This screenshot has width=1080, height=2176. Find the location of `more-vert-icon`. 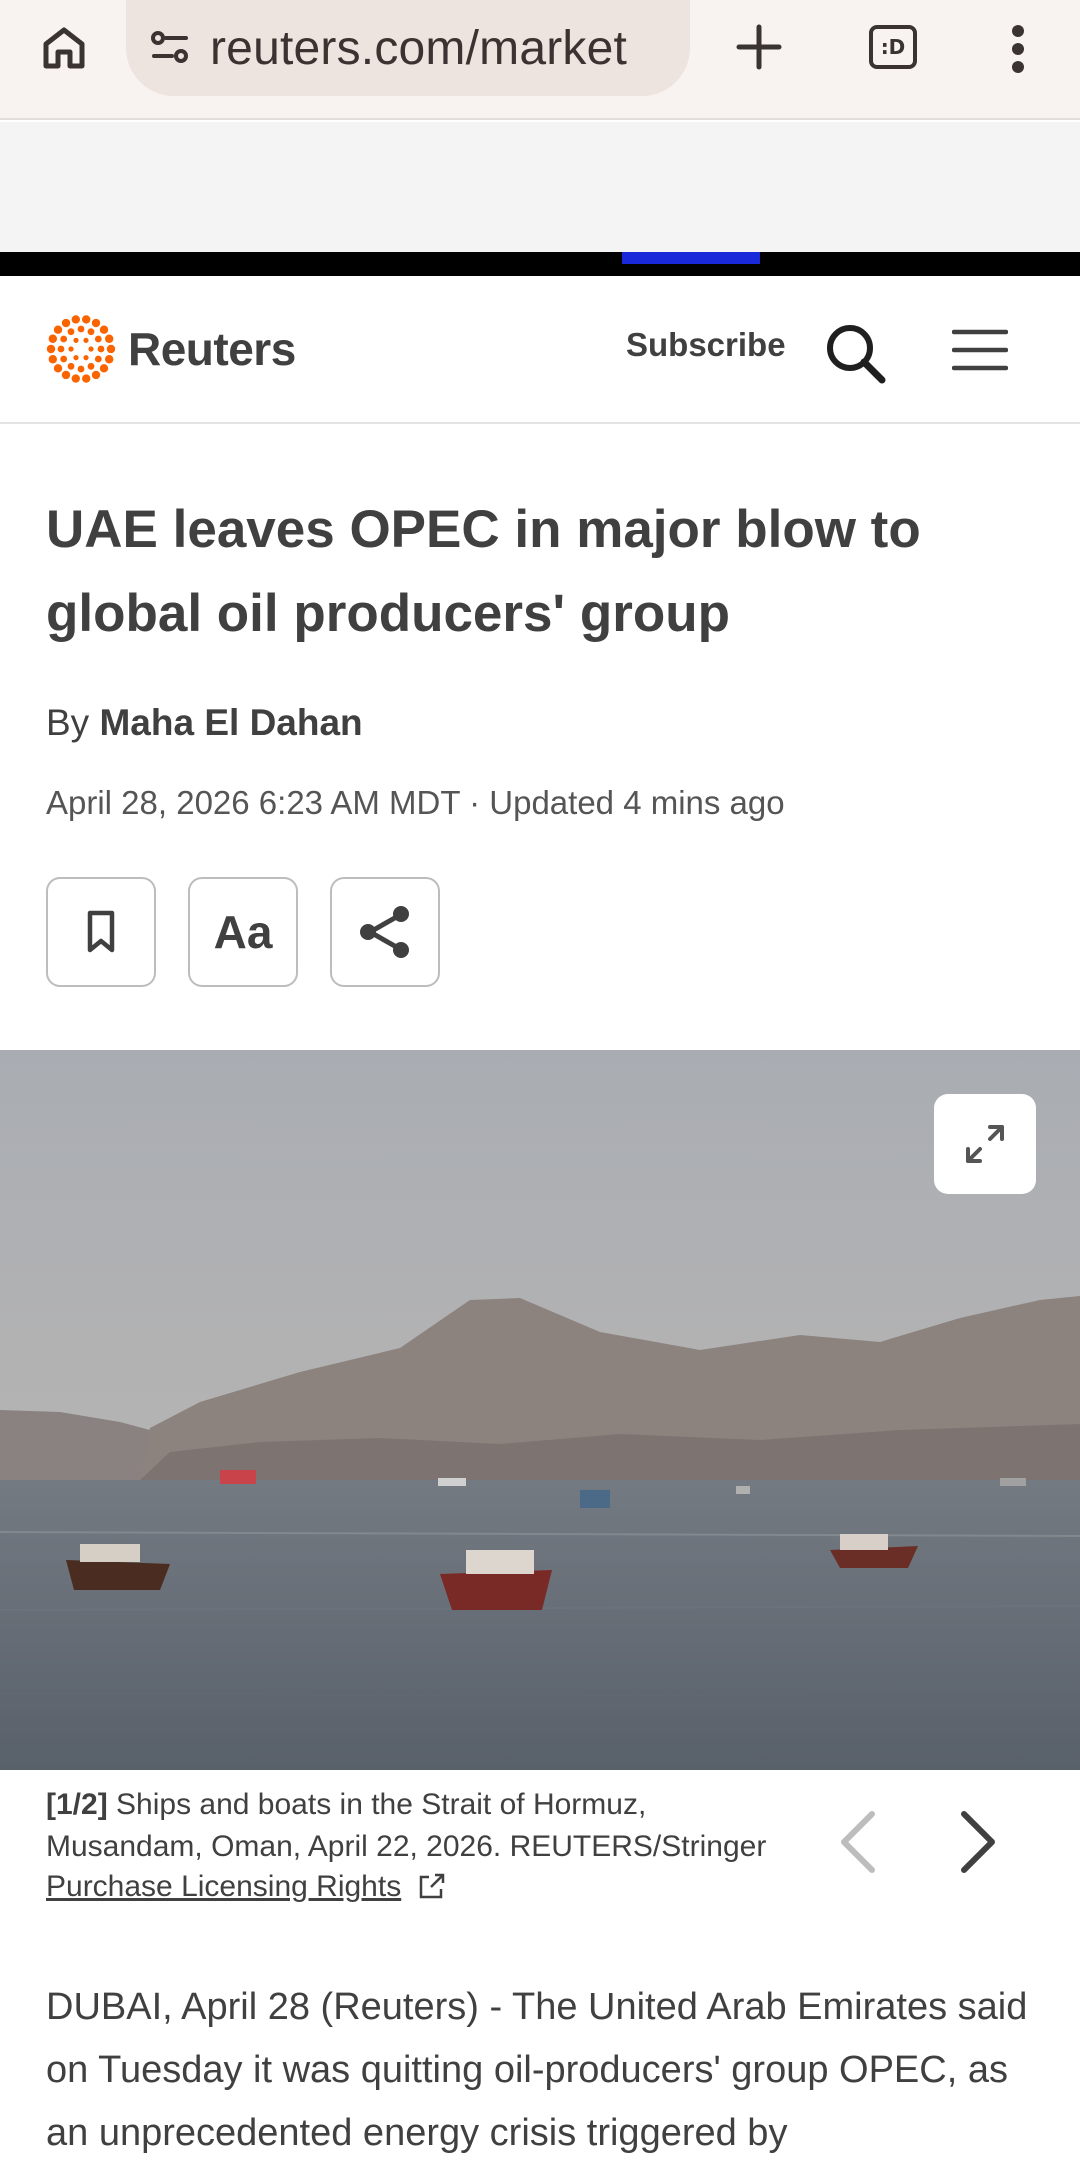

more-vert-icon is located at coordinates (1018, 49).